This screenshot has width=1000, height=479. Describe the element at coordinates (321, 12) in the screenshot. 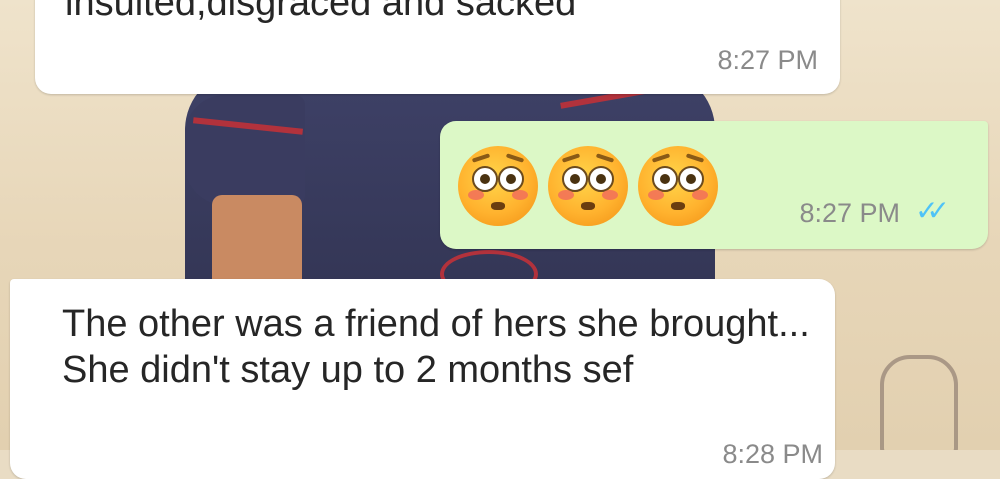

I see `message-text: insulted,disgraced and sacked` at that location.